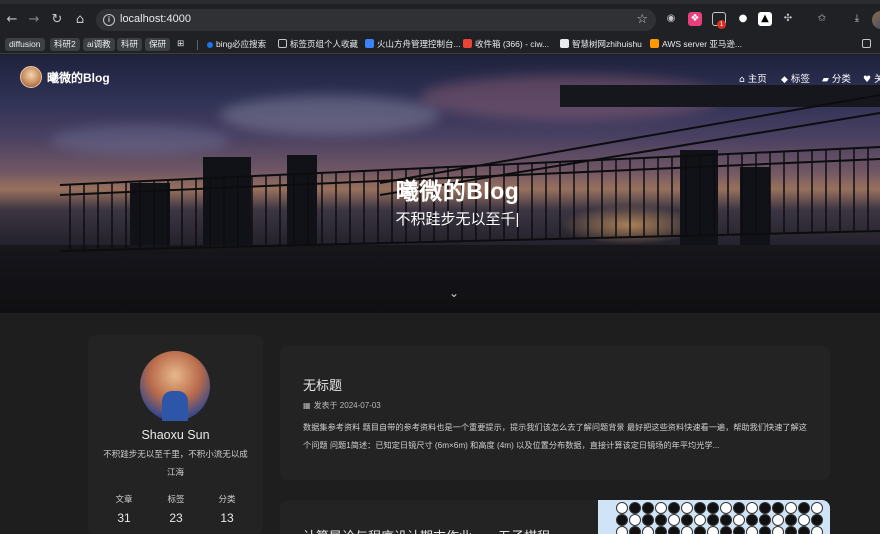 The image size is (880, 534). What do you see at coordinates (671, 19) in the screenshot?
I see `incognito-icon: ◉` at bounding box center [671, 19].